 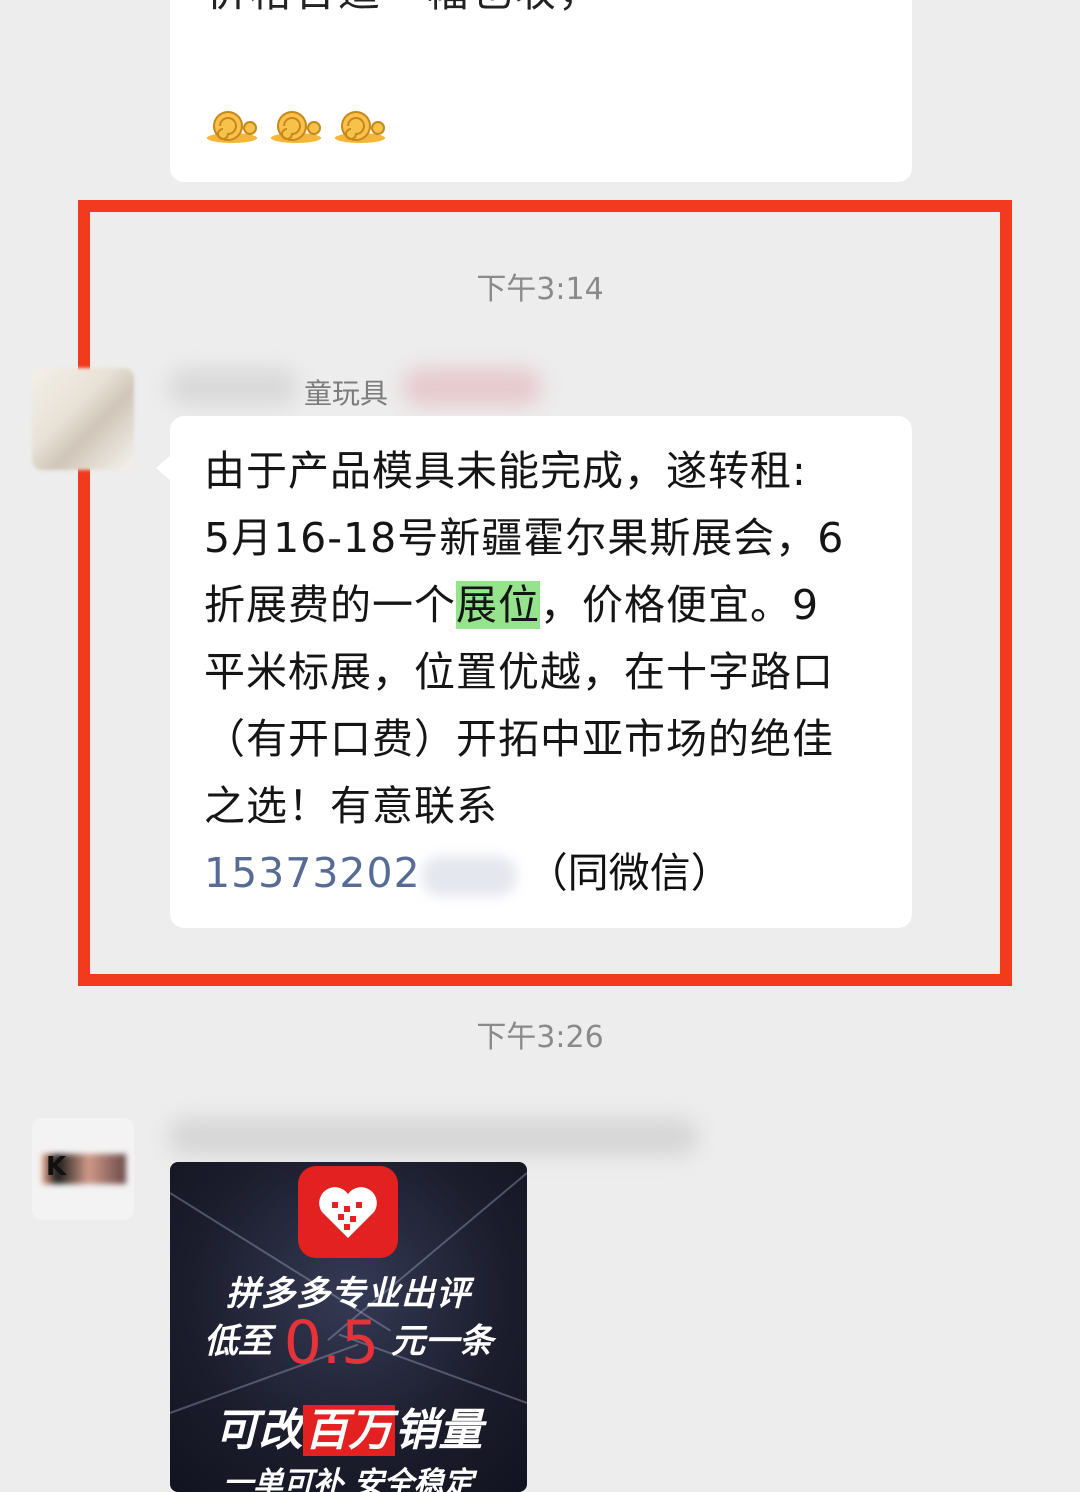 What do you see at coordinates (312, 873) in the screenshot?
I see `phone-number-link: 15373202` at bounding box center [312, 873].